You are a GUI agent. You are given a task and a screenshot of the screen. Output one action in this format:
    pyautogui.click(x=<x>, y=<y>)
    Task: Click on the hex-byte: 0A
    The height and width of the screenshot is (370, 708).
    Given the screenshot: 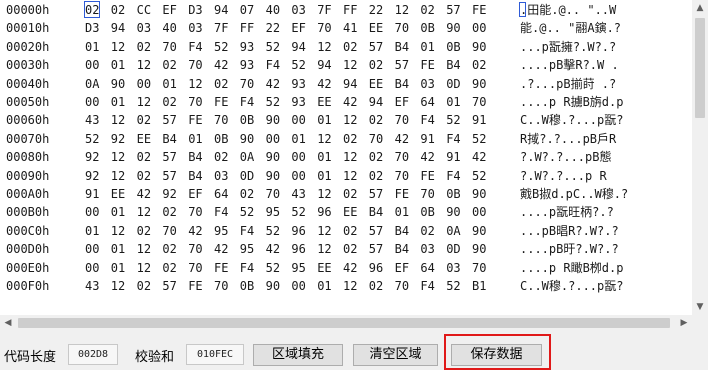 What is the action you would take?
    pyautogui.click(x=94, y=84)
    